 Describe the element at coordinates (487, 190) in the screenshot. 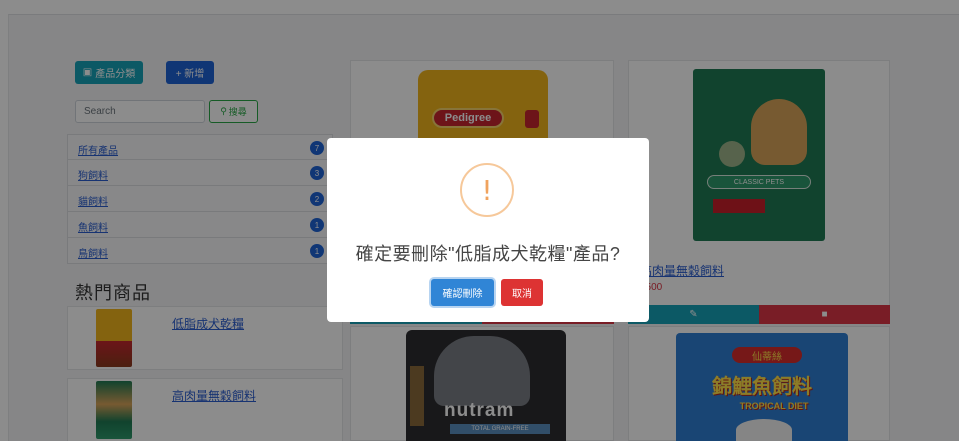

I see `warning-icon: !` at that location.